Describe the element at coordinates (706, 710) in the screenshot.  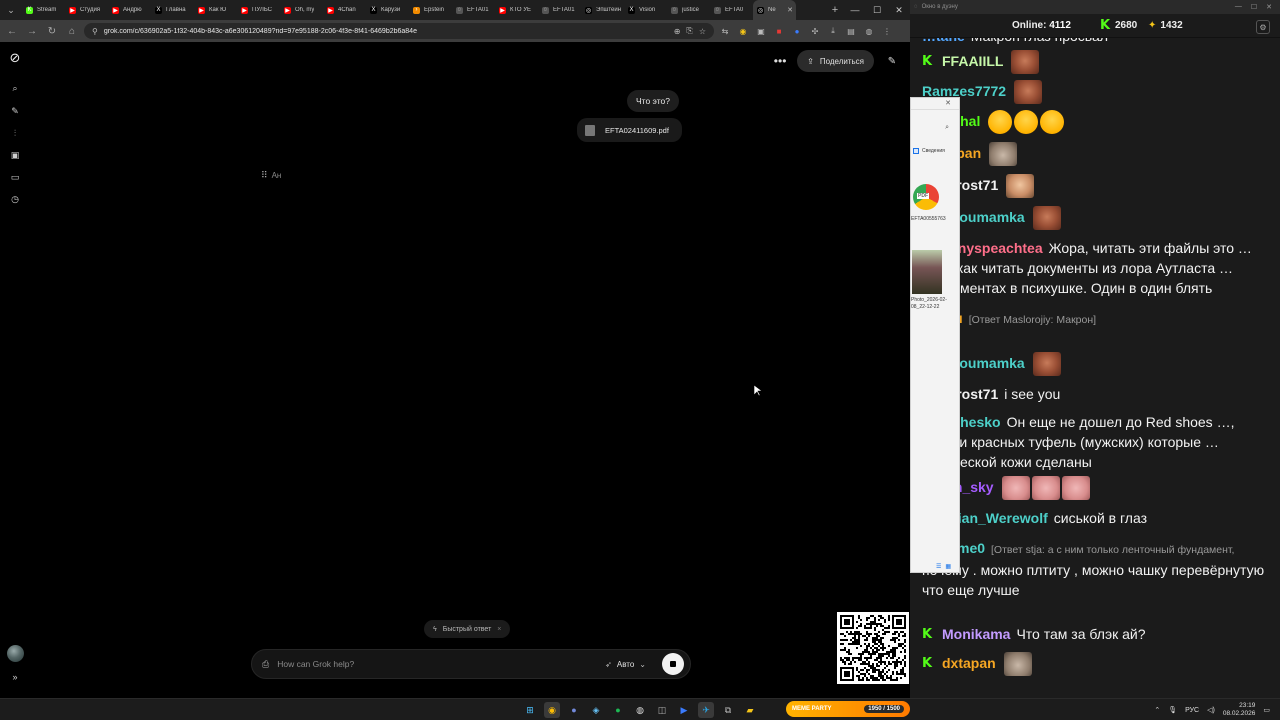
I see `telegram-icon: ✈` at that location.